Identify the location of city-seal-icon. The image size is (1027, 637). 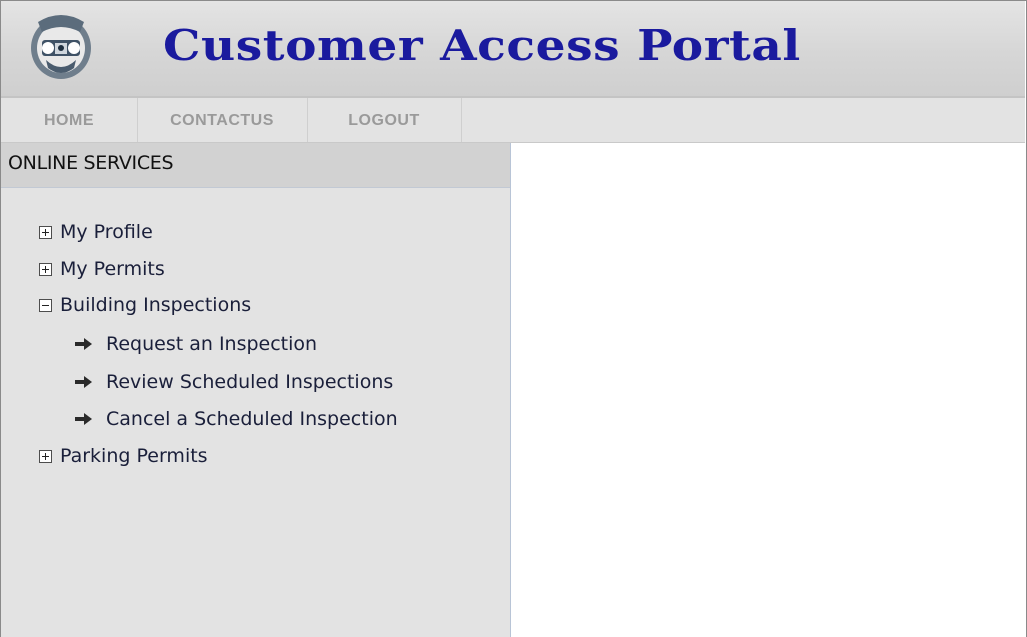
(61, 47).